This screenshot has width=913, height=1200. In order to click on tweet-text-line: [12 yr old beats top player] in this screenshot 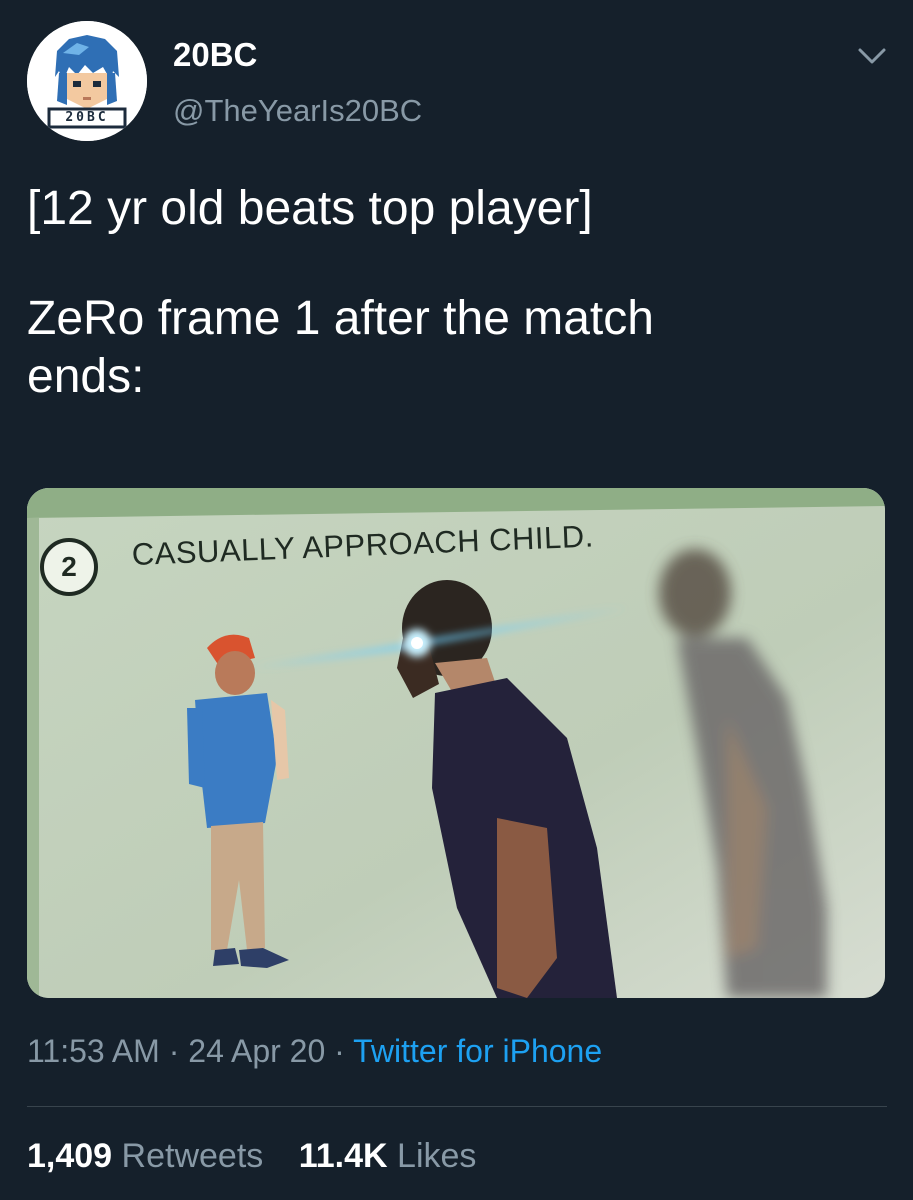, I will do `click(310, 208)`.